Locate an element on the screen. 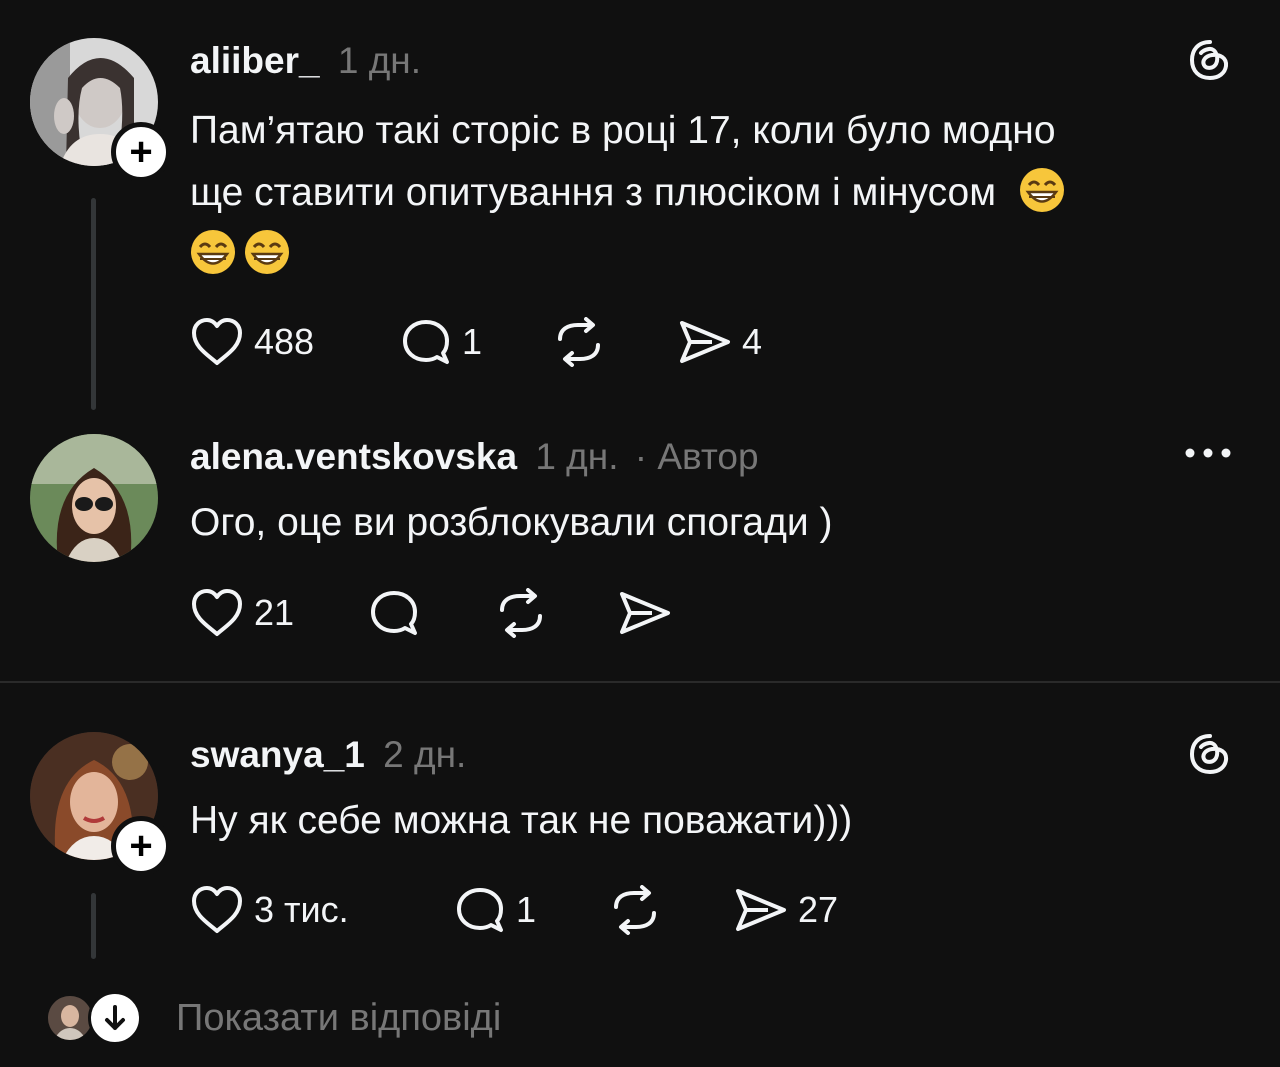  reply-avatar is located at coordinates (70, 1018).